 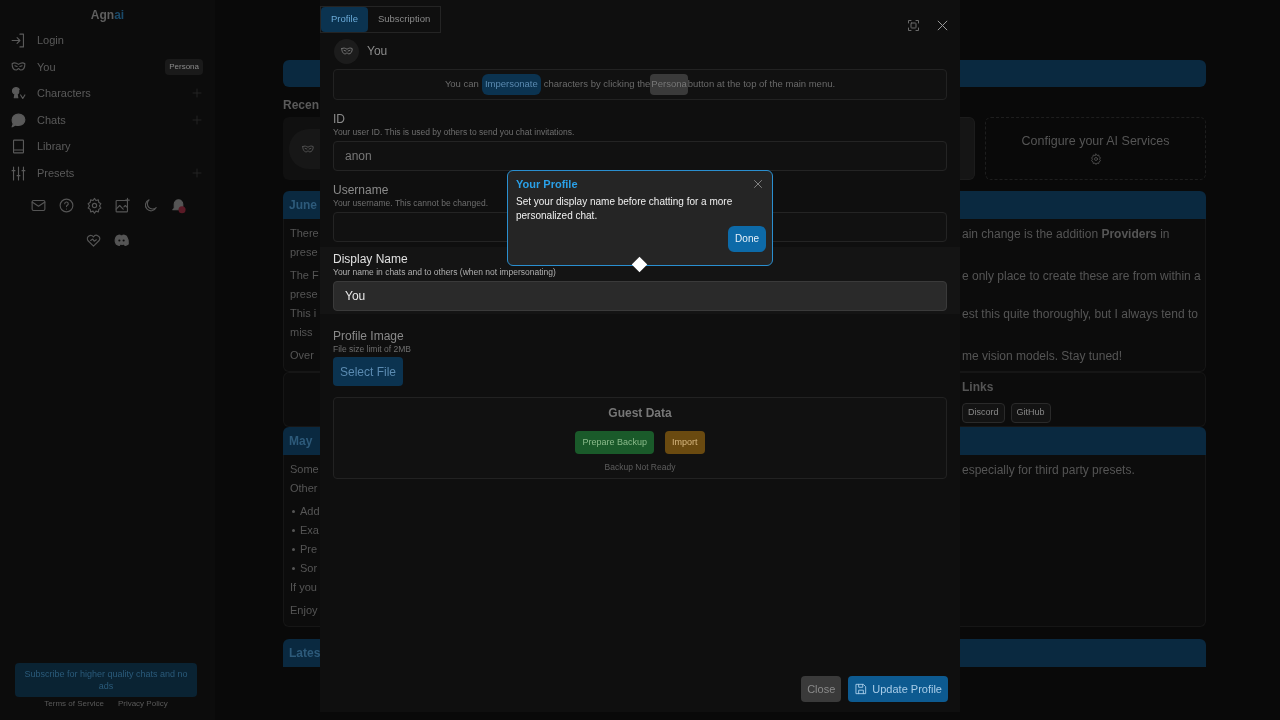 I want to click on book-icon, so click(x=18, y=147).